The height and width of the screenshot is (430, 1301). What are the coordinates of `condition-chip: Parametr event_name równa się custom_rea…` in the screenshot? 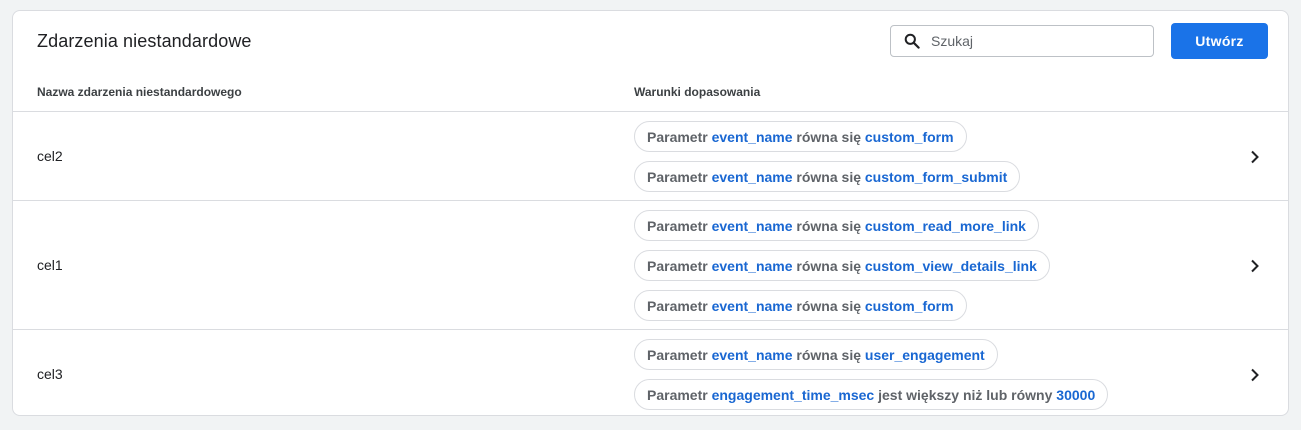 It's located at (836, 225).